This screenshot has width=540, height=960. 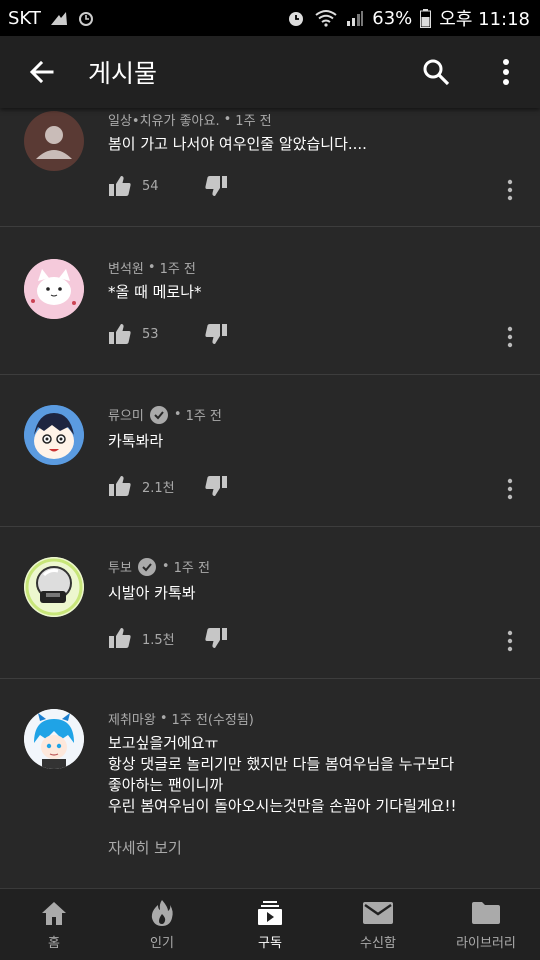 What do you see at coordinates (156, 334) in the screenshot?
I see `like-button: 53` at bounding box center [156, 334].